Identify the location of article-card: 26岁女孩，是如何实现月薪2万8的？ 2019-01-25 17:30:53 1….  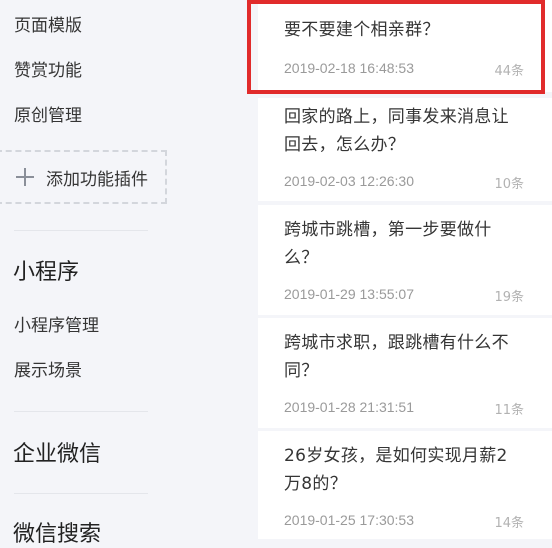
(405, 485).